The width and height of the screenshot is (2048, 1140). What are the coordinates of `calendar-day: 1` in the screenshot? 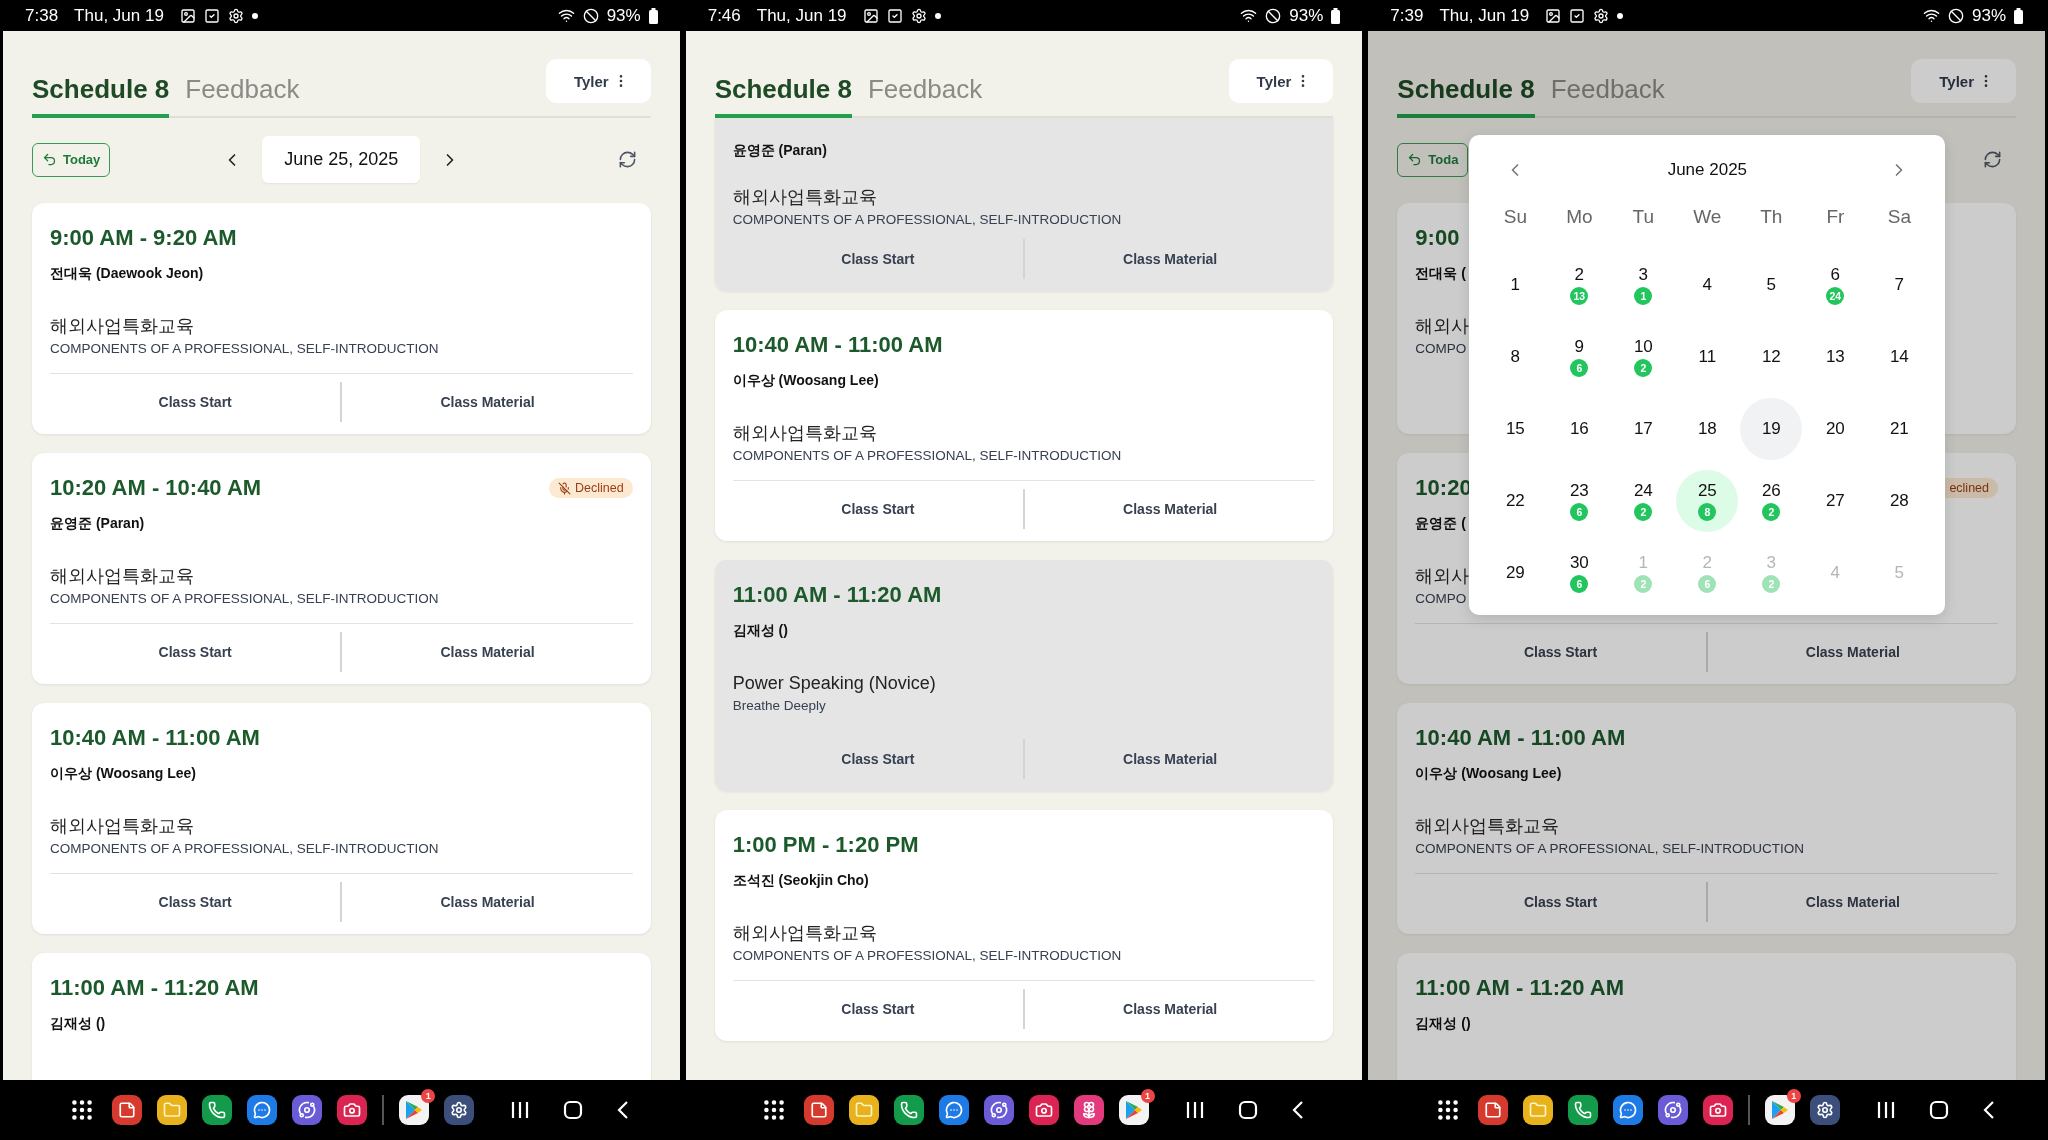 It's located at (1515, 285).